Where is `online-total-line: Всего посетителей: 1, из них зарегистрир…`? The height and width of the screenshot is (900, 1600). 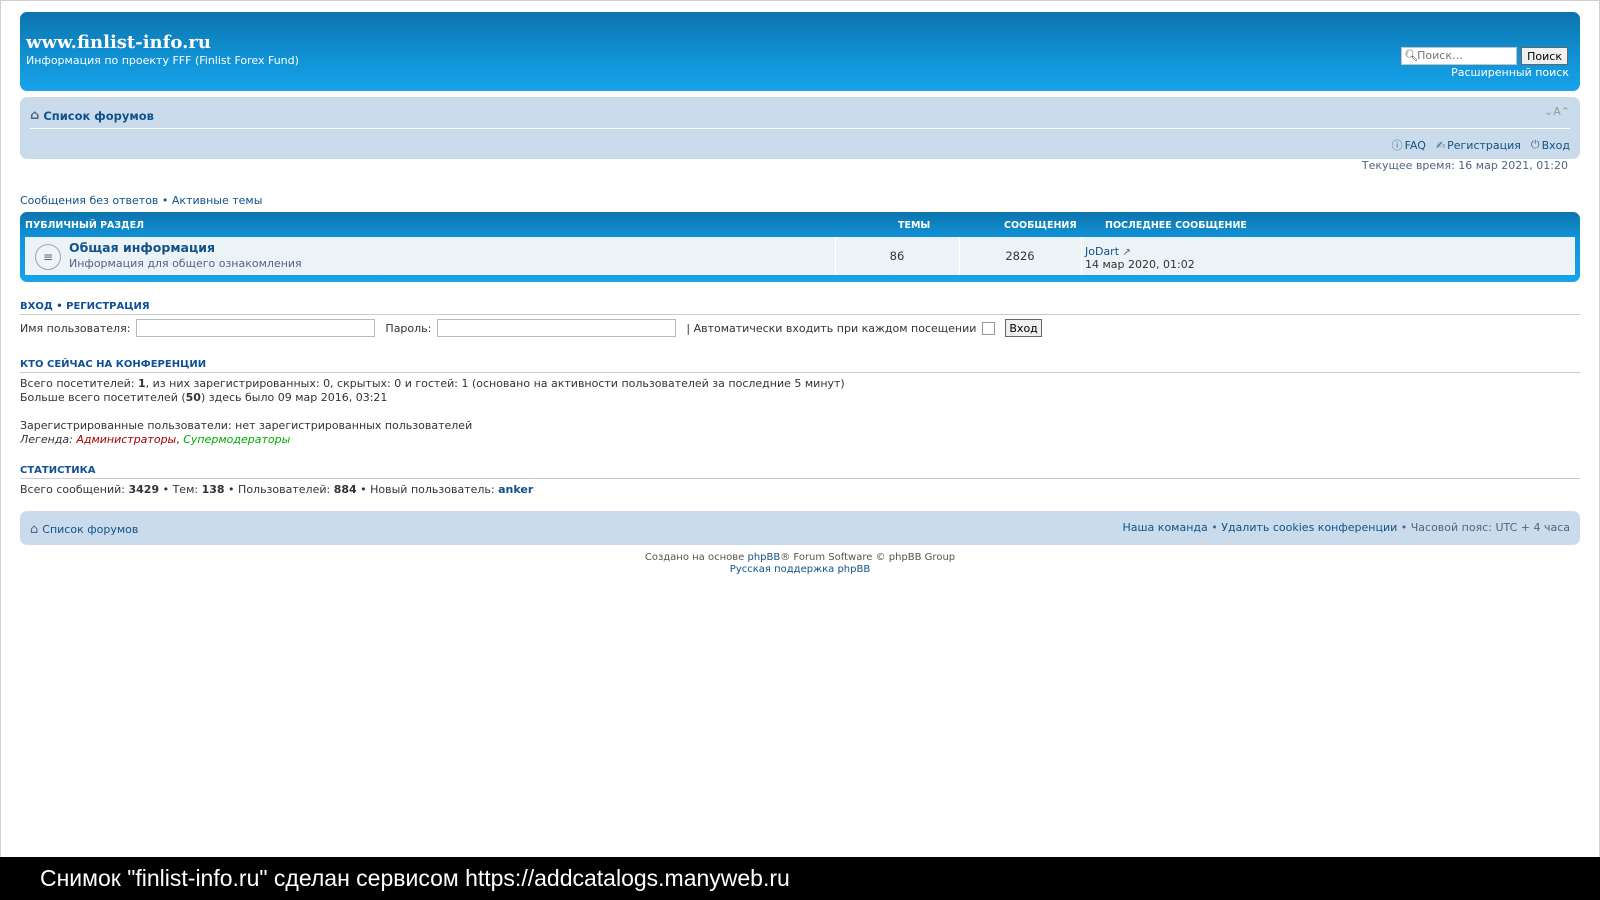
online-total-line: Всего посетителей: 1, из них зарегистрир… is located at coordinates (432, 383).